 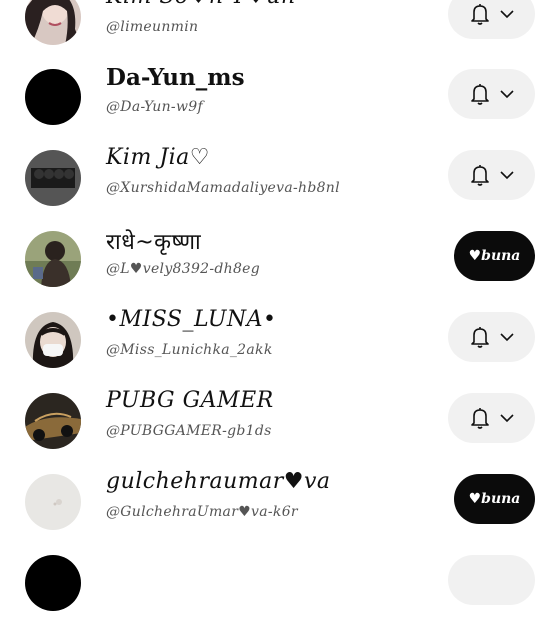 I want to click on channel-name: राधे~कृष्णा, so click(x=153, y=241).